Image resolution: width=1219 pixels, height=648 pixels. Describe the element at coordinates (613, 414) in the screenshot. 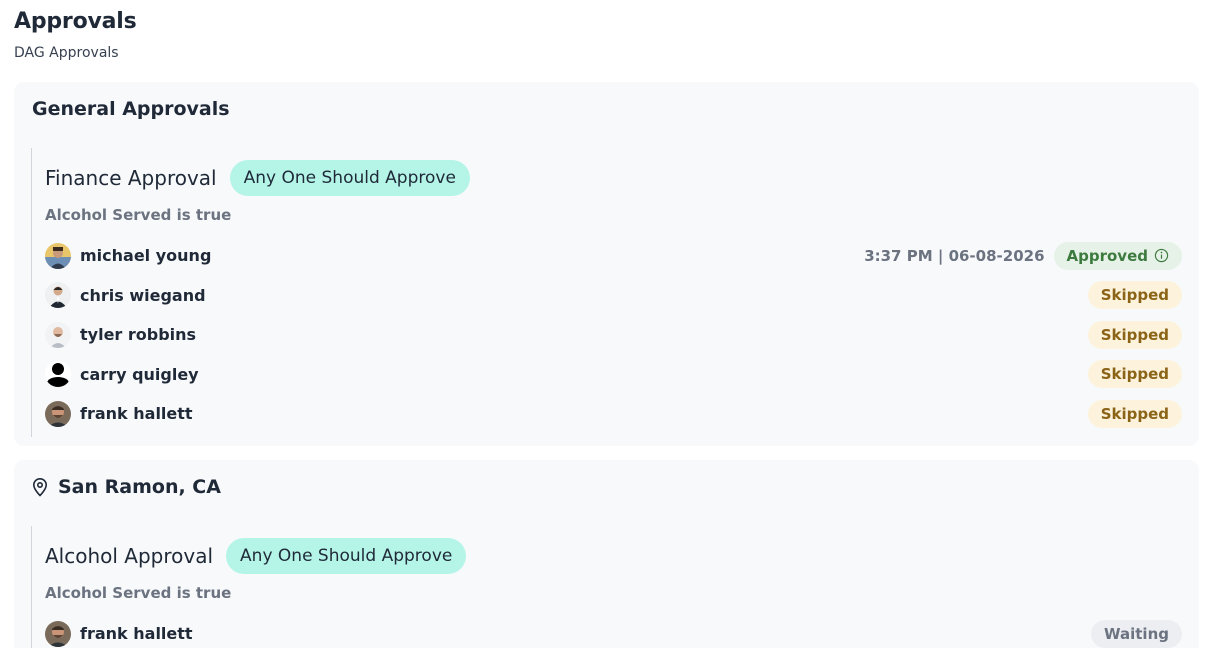

I see `approver-row: frank hallett Skipped` at that location.